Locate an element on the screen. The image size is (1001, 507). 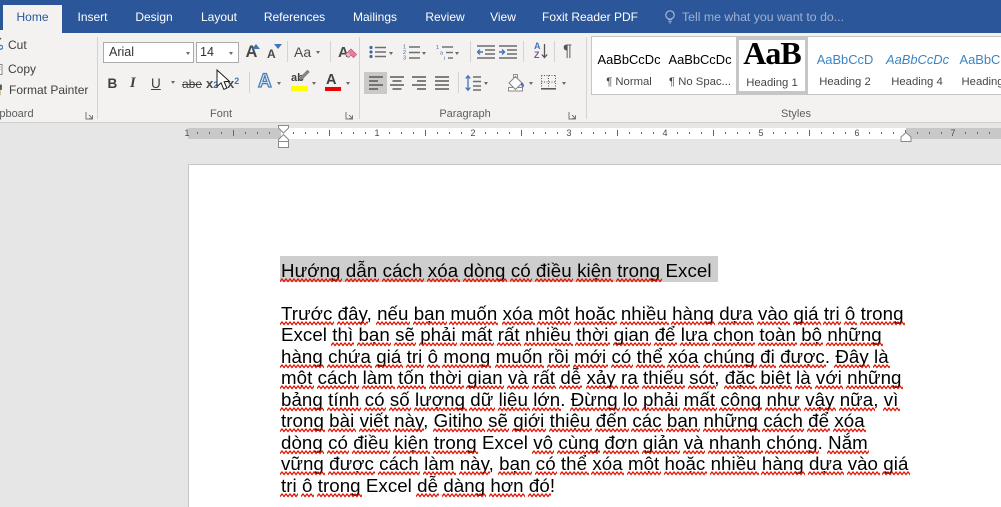
svg-text: 1 is located at coordinates (437, 48).